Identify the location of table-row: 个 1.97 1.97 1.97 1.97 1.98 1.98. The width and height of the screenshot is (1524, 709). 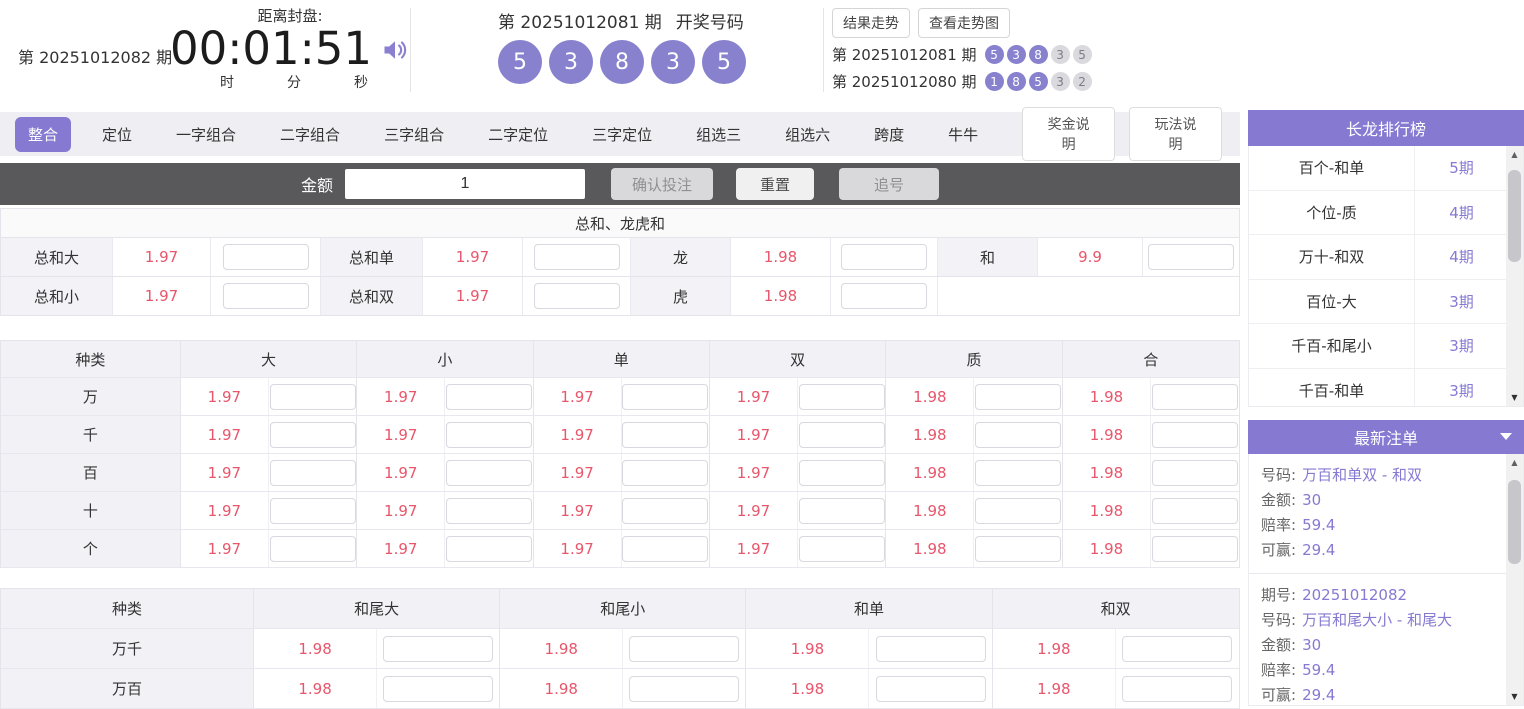
(620, 549).